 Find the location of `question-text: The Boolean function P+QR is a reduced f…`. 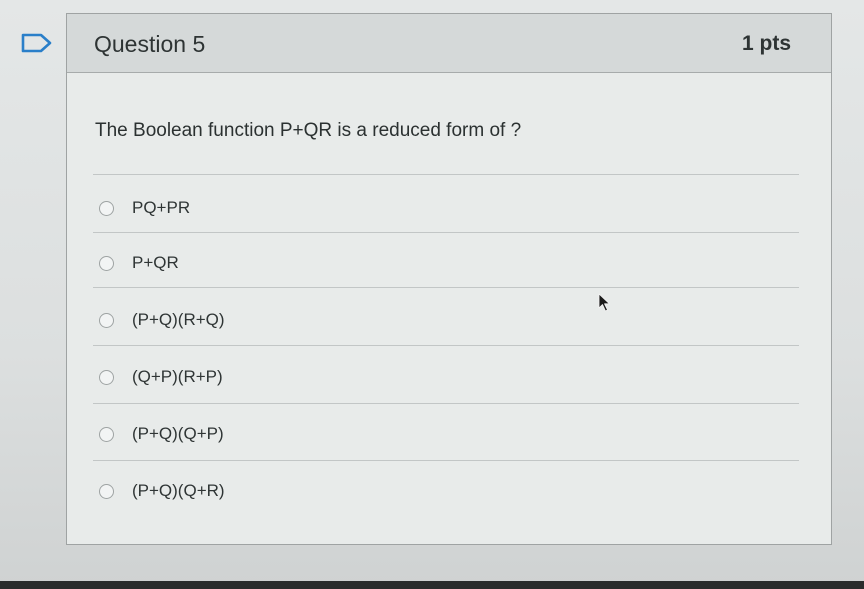

question-text: The Boolean function P+QR is a reduced f… is located at coordinates (308, 130).